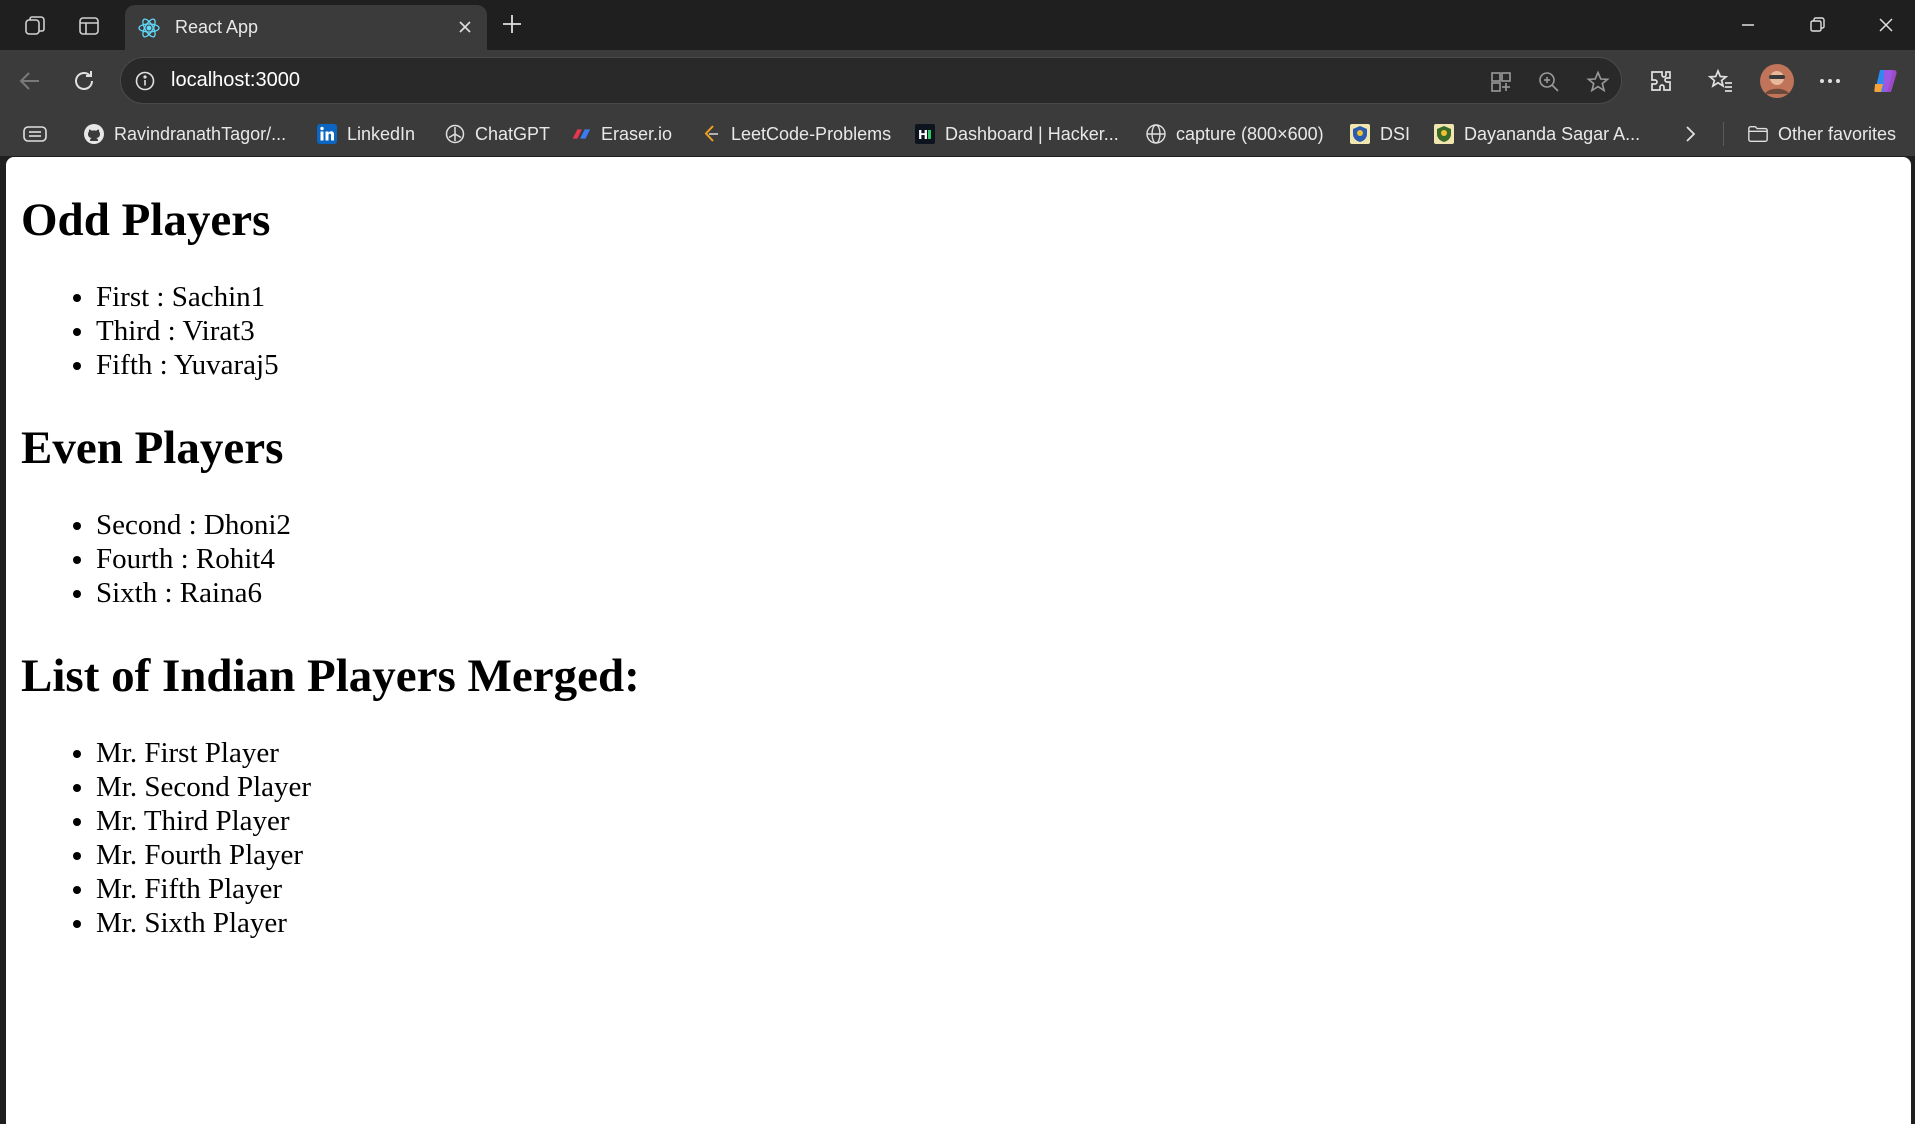  What do you see at coordinates (1886, 25) in the screenshot?
I see `close-window-icon` at bounding box center [1886, 25].